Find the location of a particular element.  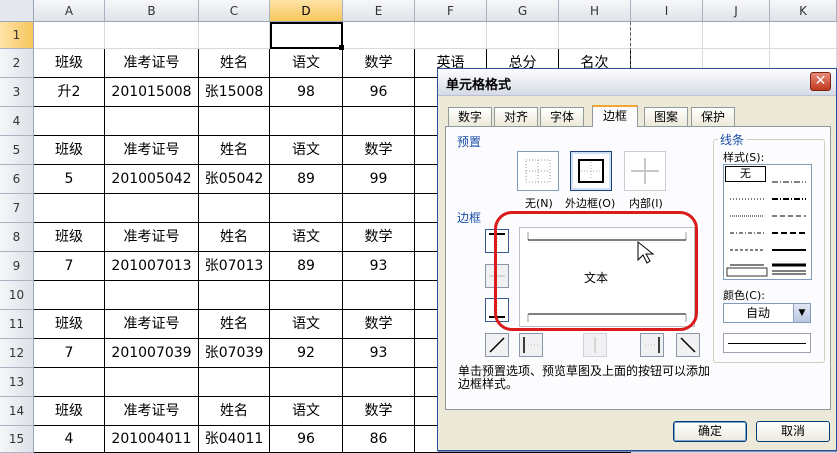

cell-C5: 姓名 is located at coordinates (234, 150).